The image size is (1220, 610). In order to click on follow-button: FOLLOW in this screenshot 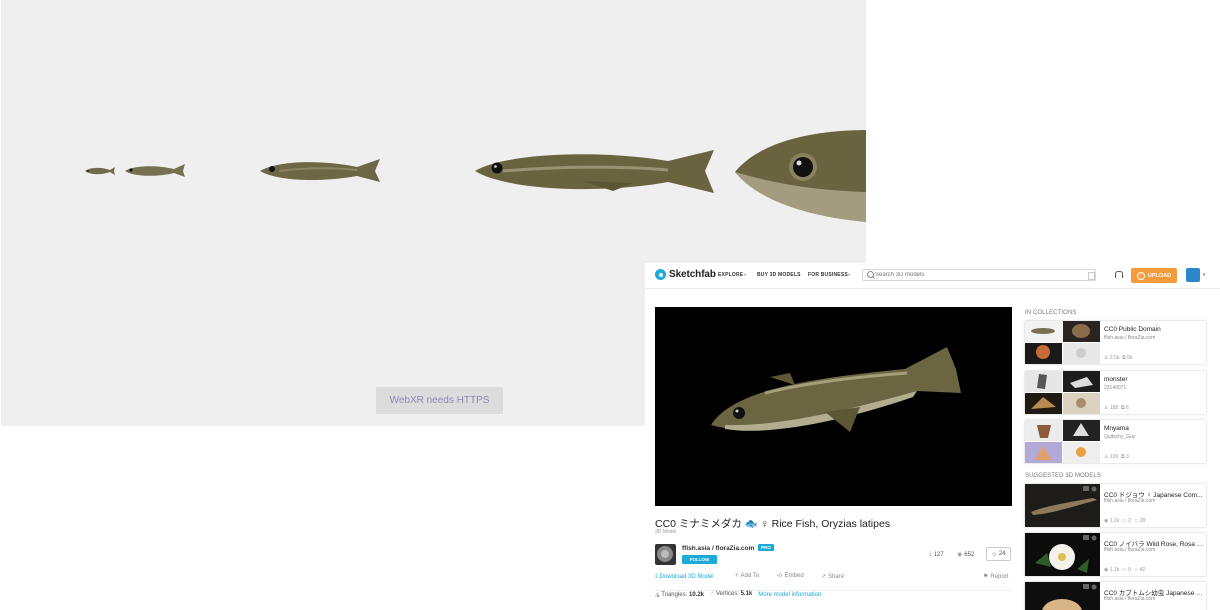, I will do `click(699, 559)`.